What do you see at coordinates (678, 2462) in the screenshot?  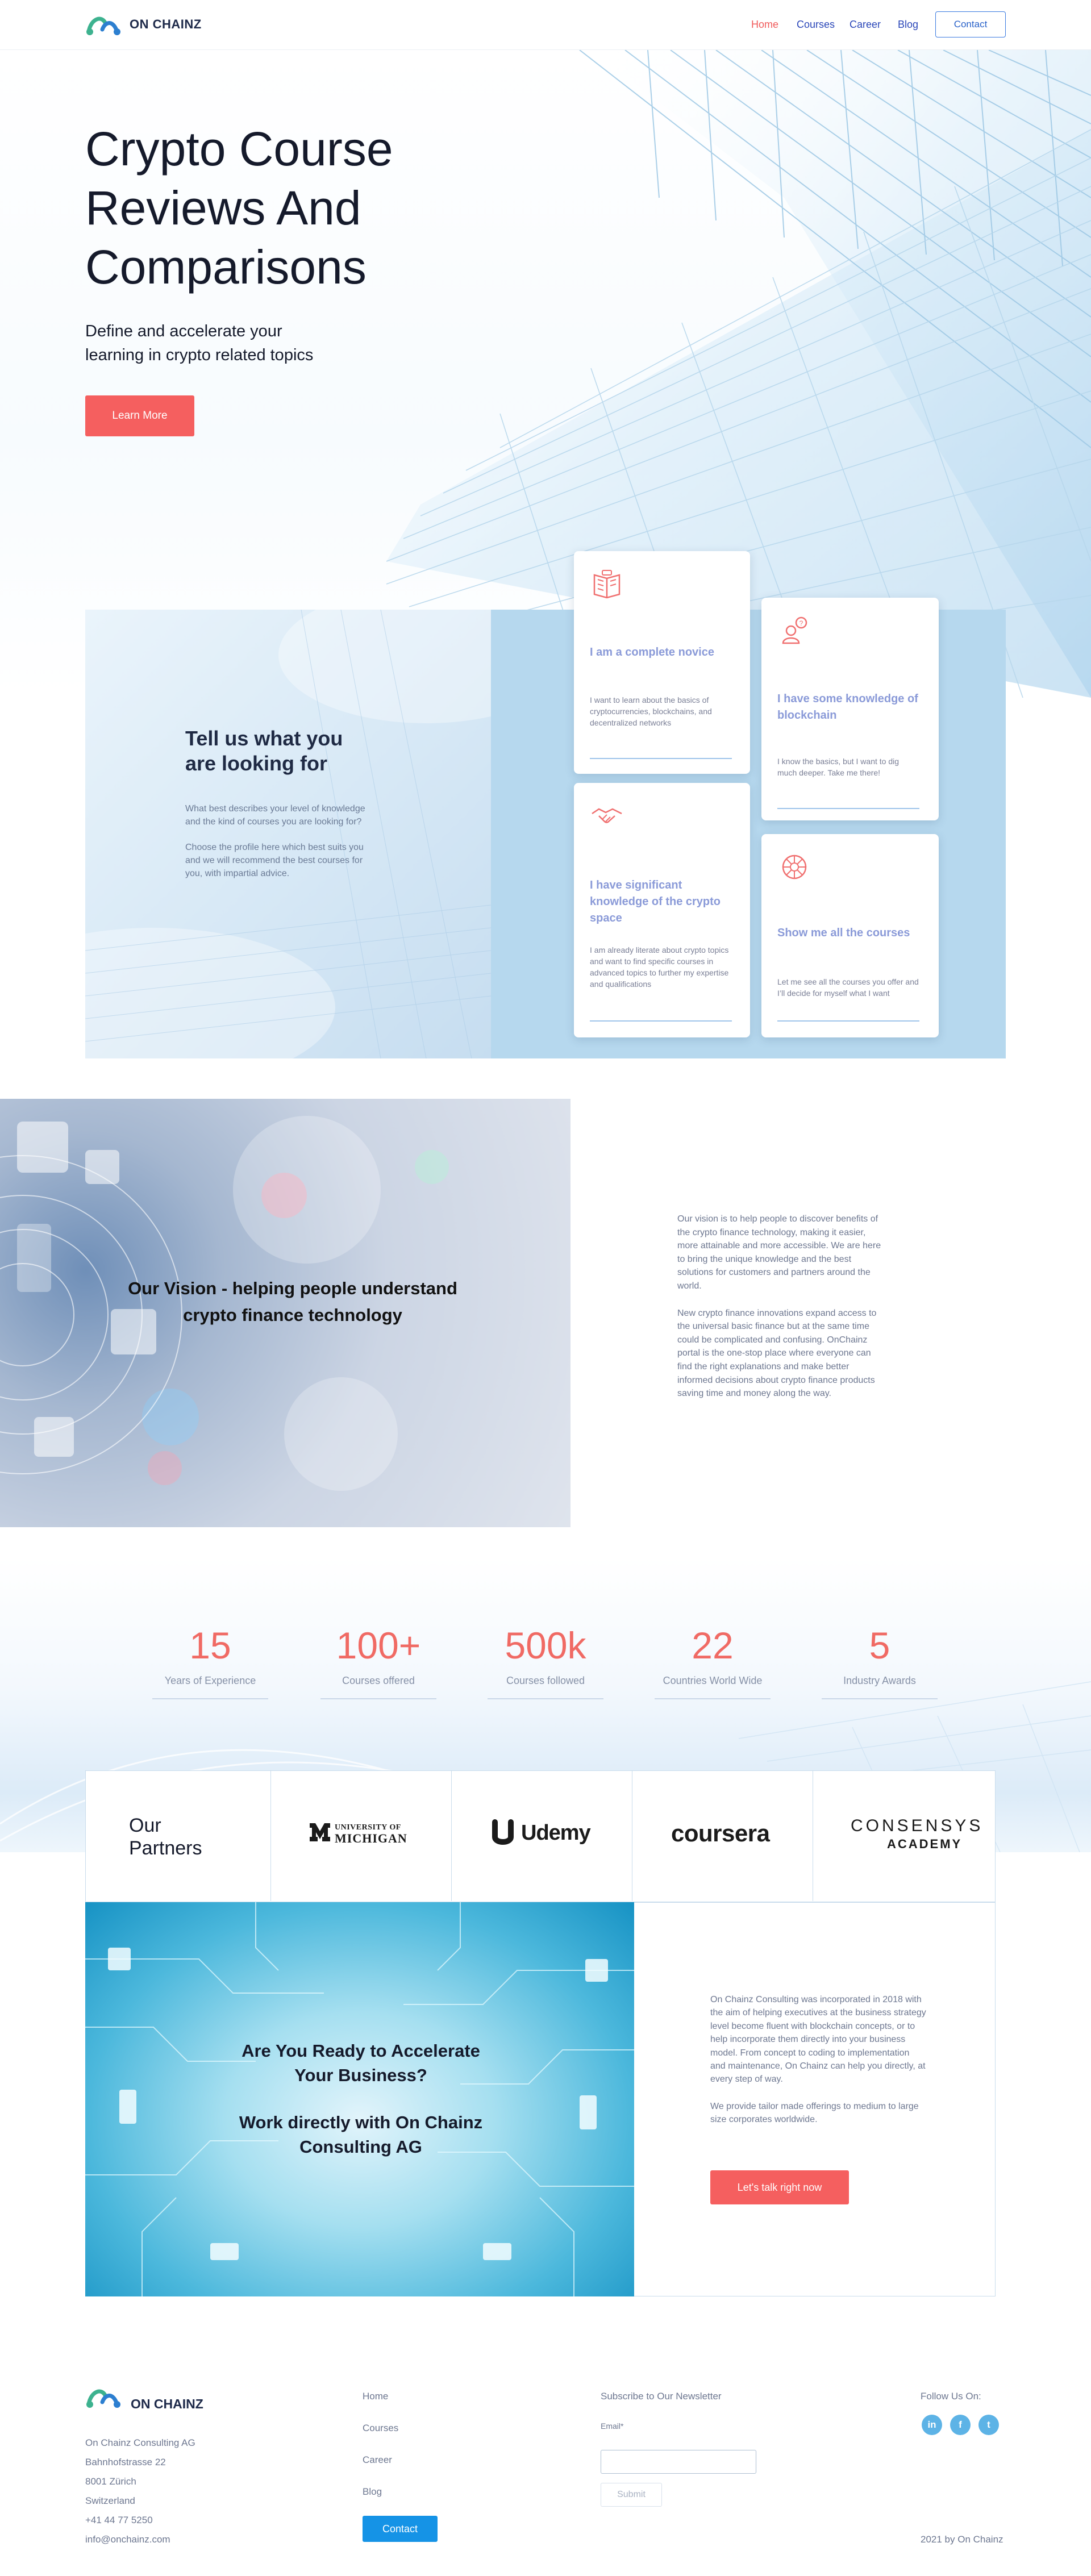 I see `newsletter-email-input` at bounding box center [678, 2462].